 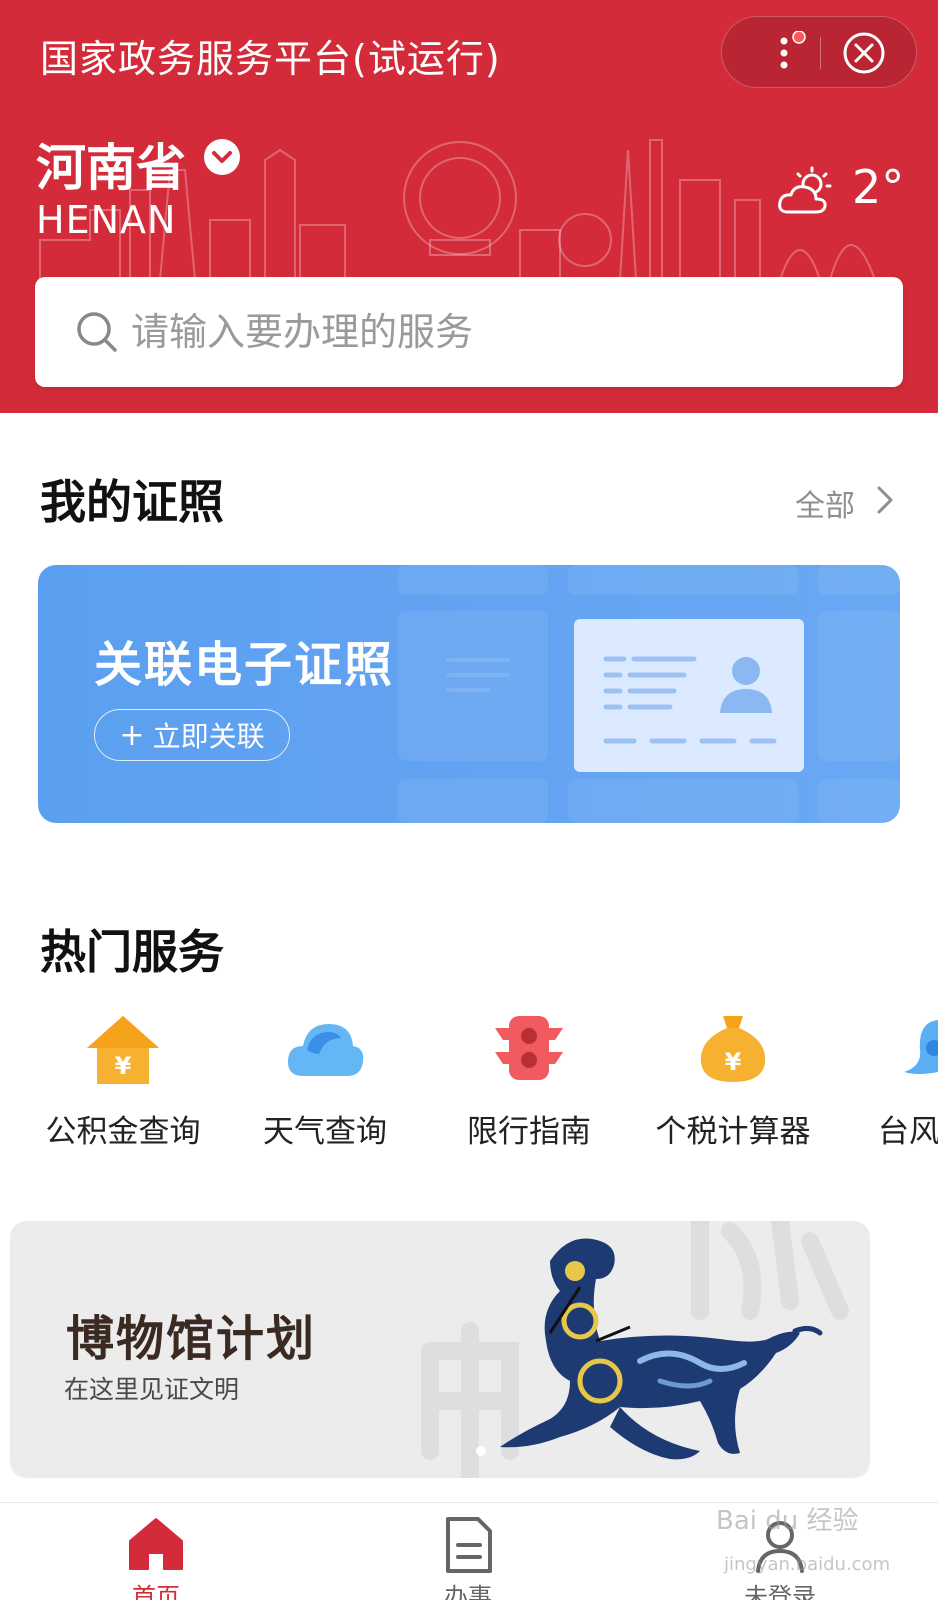 What do you see at coordinates (191, 1339) in the screenshot?
I see `banner-title: 博物馆计划` at bounding box center [191, 1339].